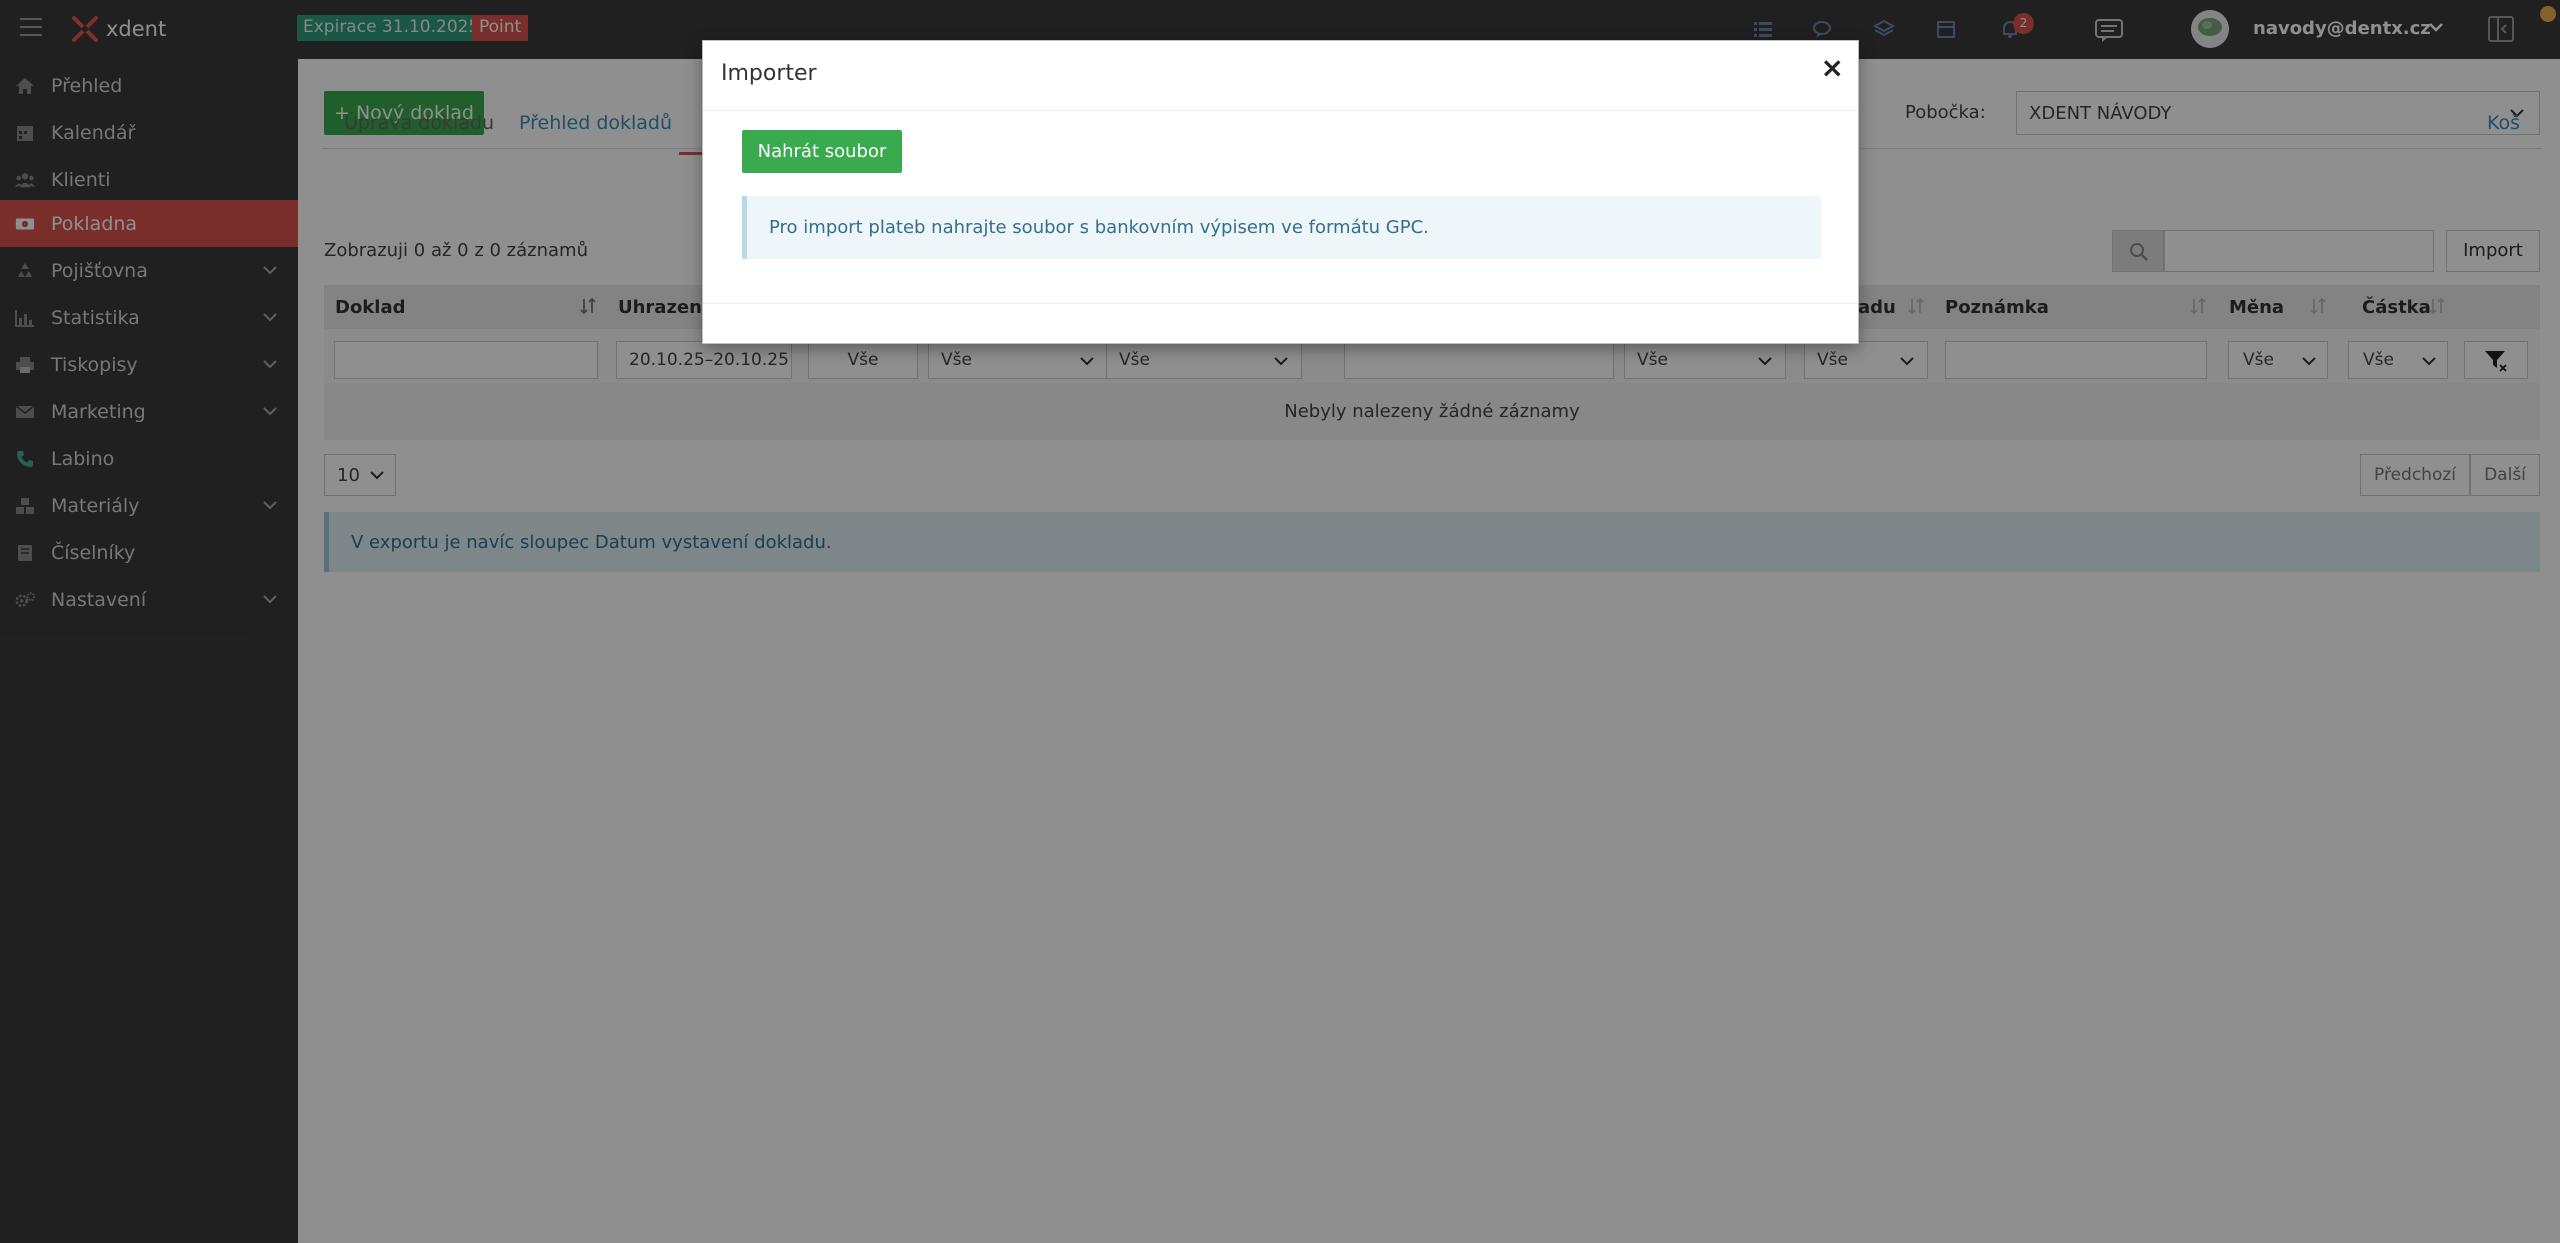  Describe the element at coordinates (1280, 110) in the screenshot. I see `modal-header-divider` at that location.